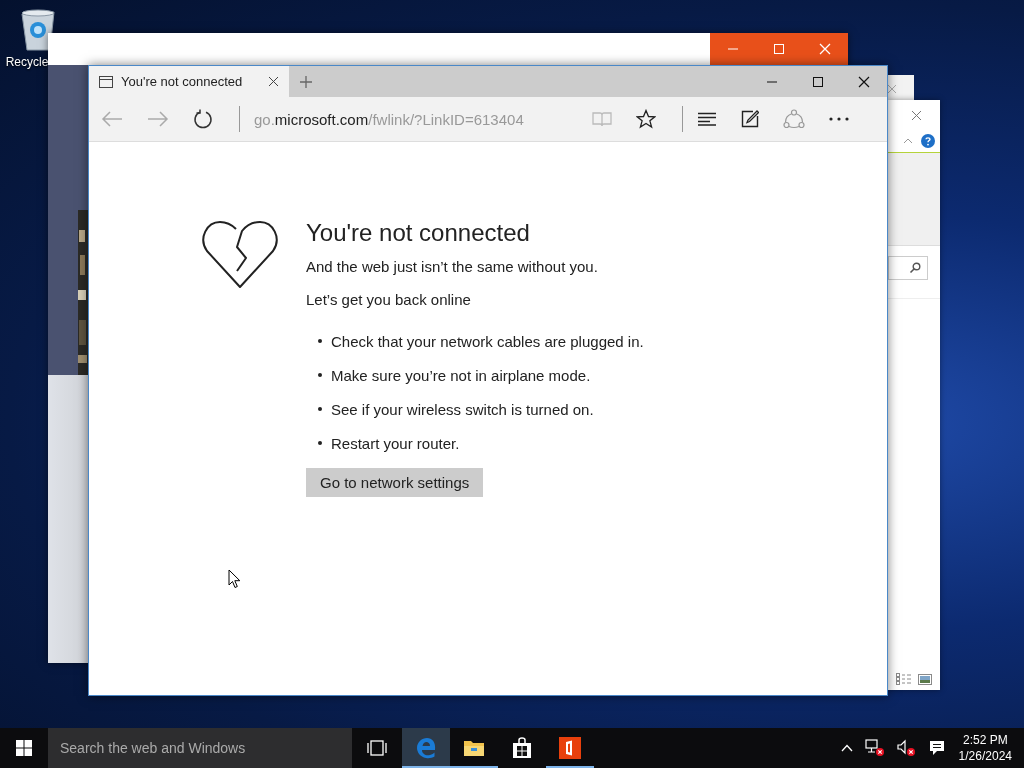  I want to click on folder-icon, so click(474, 748).